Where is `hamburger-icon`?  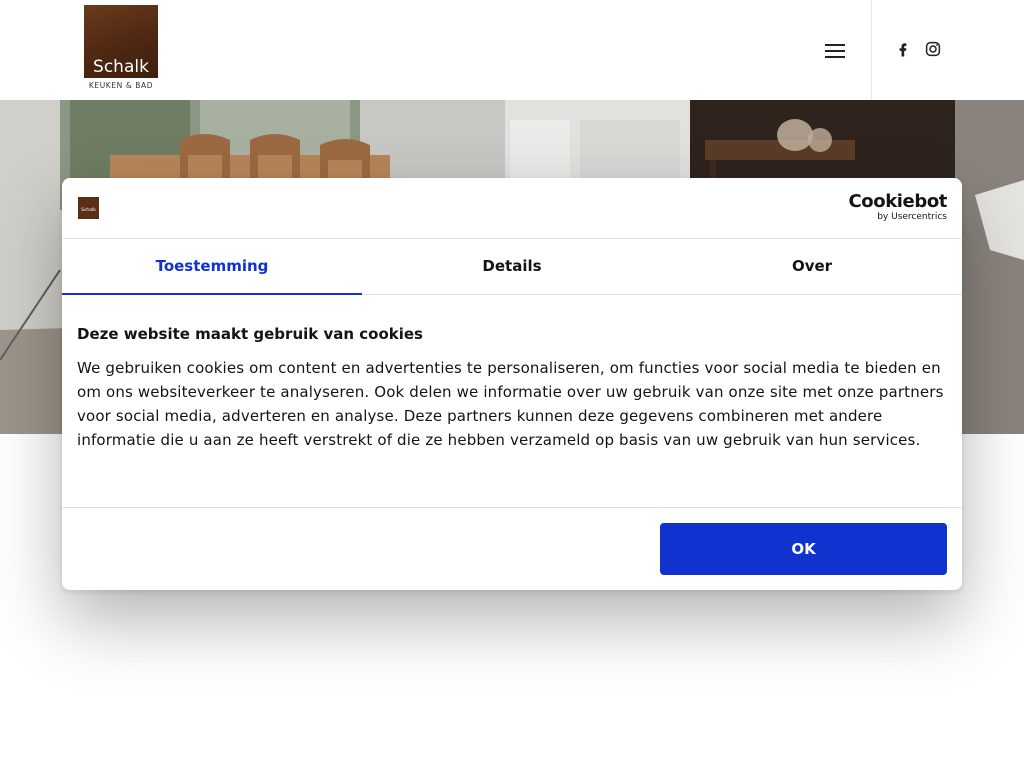 hamburger-icon is located at coordinates (835, 51).